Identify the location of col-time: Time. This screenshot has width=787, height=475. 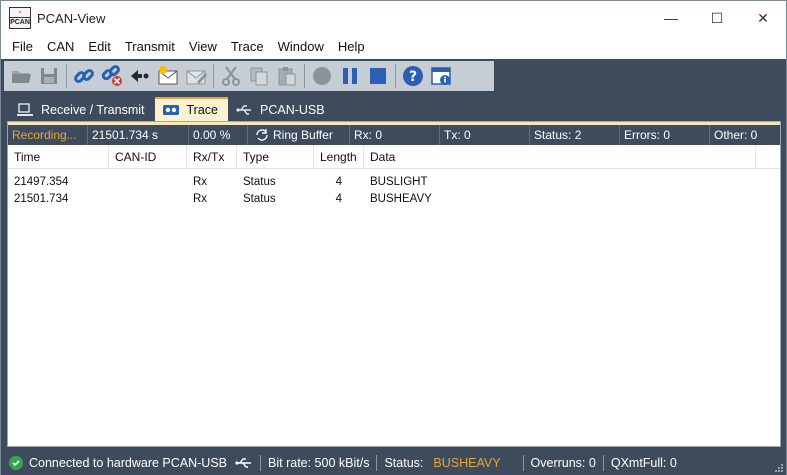
(58, 156).